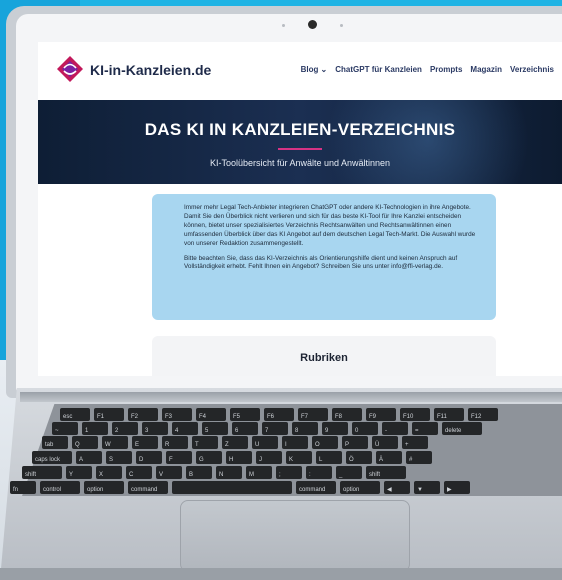 Image resolution: width=562 pixels, height=580 pixels. What do you see at coordinates (125, 428) in the screenshot?
I see `keyboard-key: 2` at bounding box center [125, 428].